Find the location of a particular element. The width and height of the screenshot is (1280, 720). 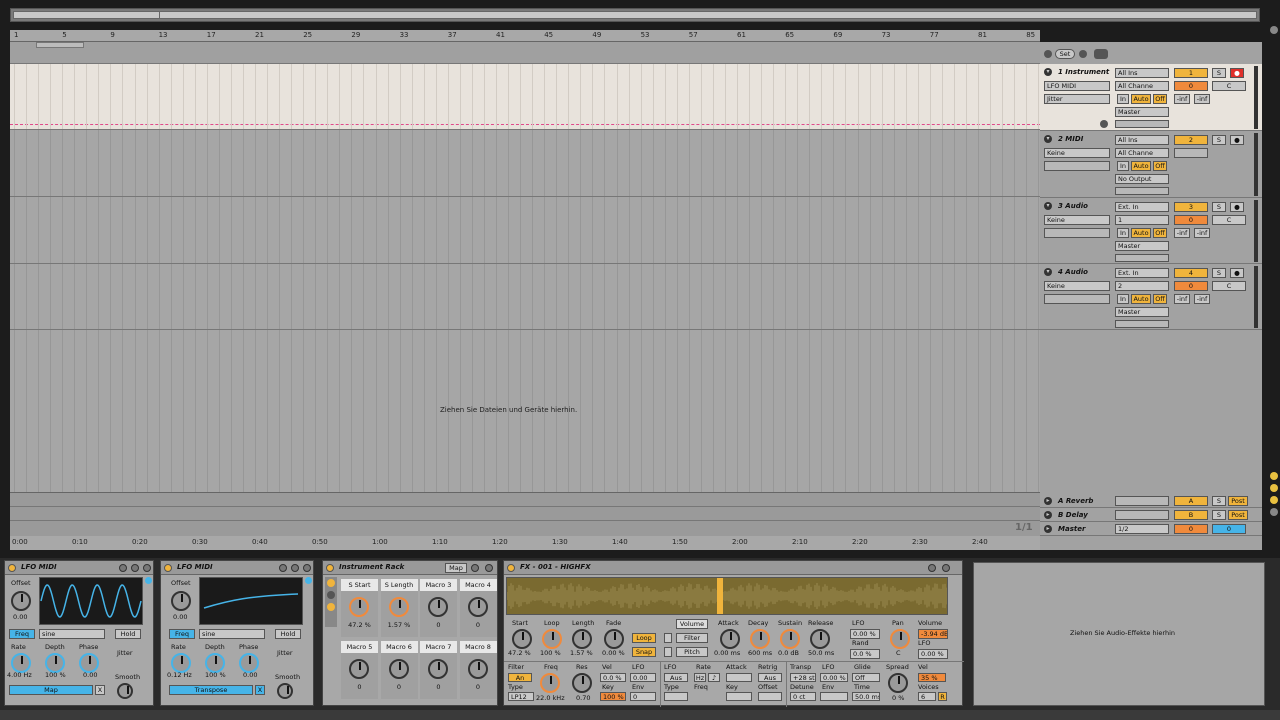

track-name: 4 Audio is located at coordinates (1073, 272).